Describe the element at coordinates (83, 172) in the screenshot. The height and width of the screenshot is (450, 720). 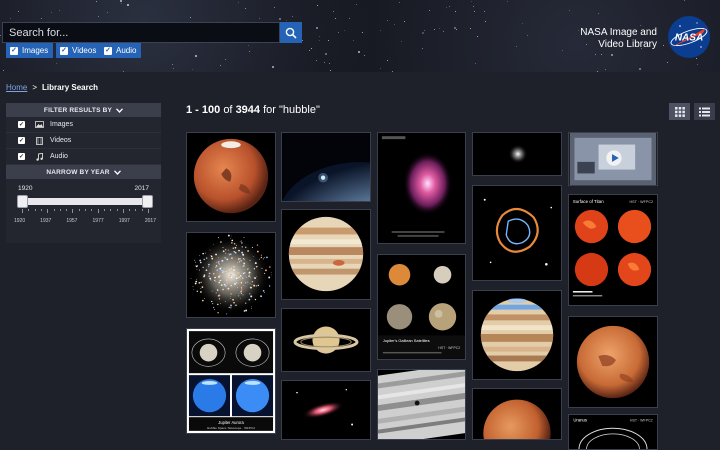
I see `narrow-by-year-header: NARROW BY YEAR` at that location.